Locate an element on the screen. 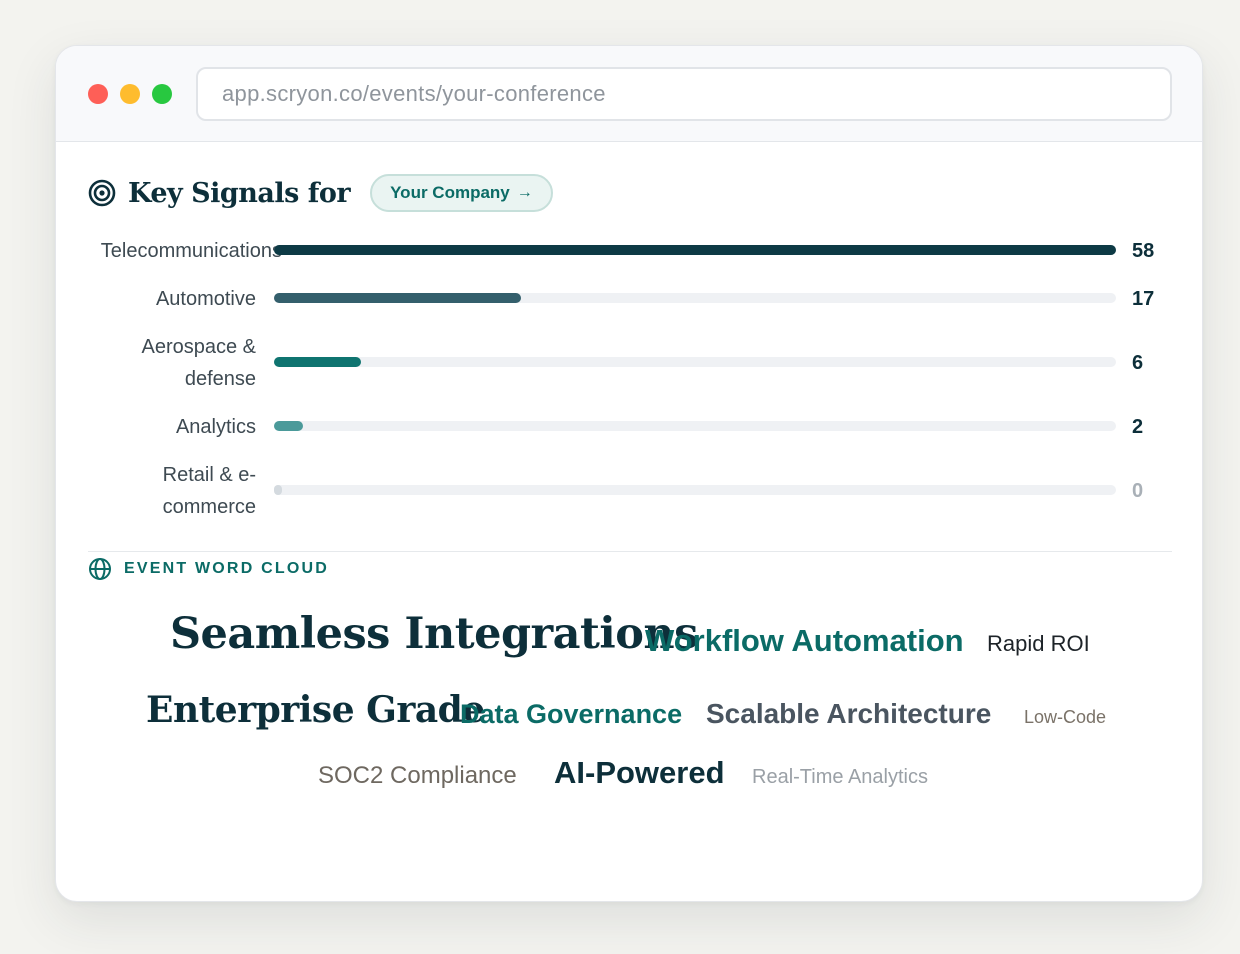  bar-value: 0 is located at coordinates (1138, 491).